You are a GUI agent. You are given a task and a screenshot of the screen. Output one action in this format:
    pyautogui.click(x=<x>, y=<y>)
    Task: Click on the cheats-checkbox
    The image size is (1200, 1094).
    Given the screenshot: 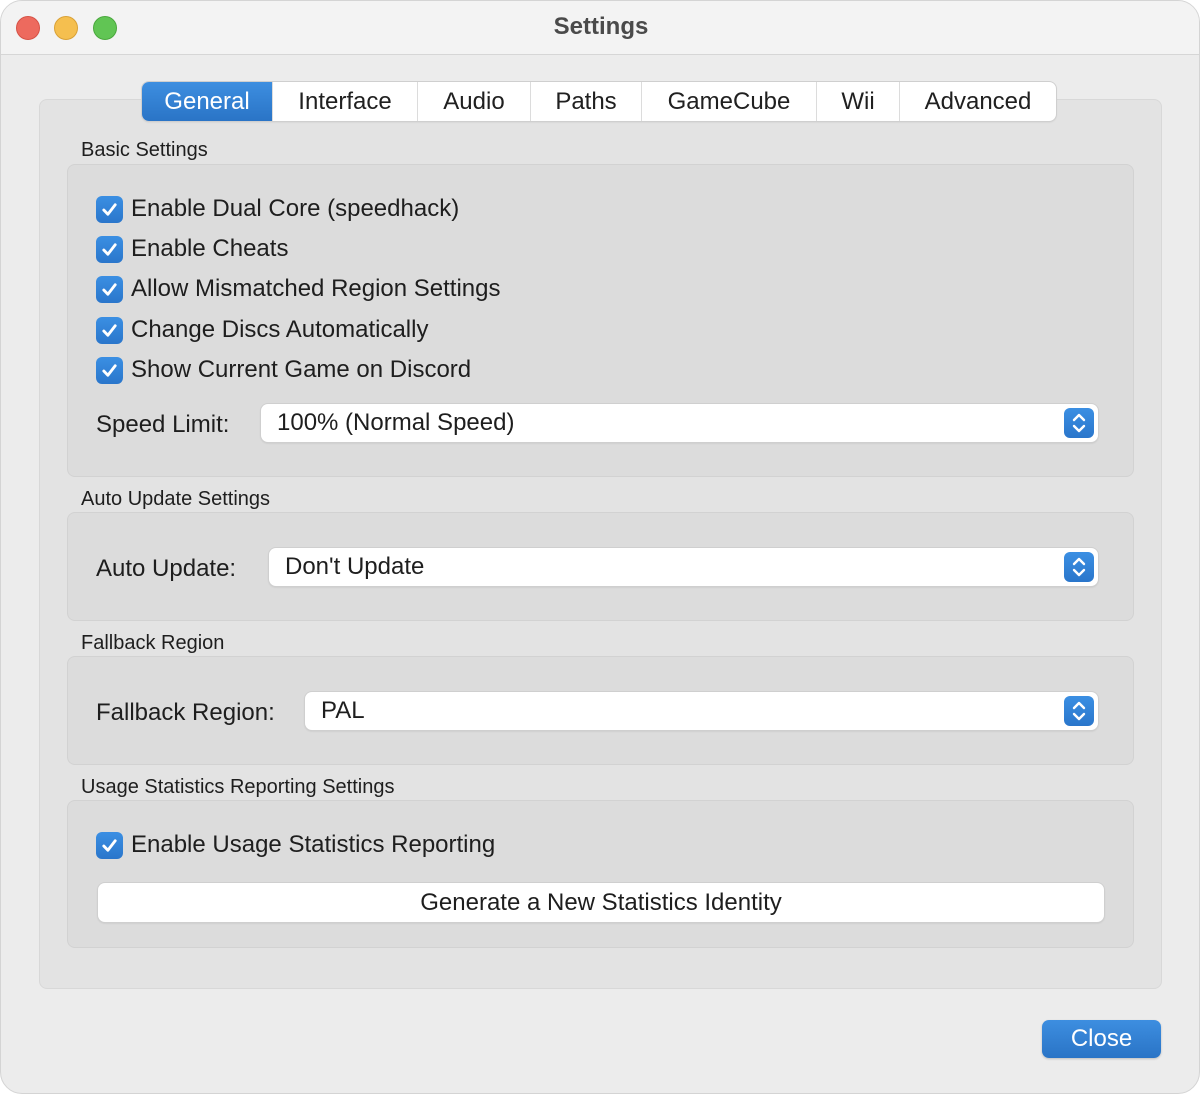 What is the action you would take?
    pyautogui.click(x=109, y=249)
    